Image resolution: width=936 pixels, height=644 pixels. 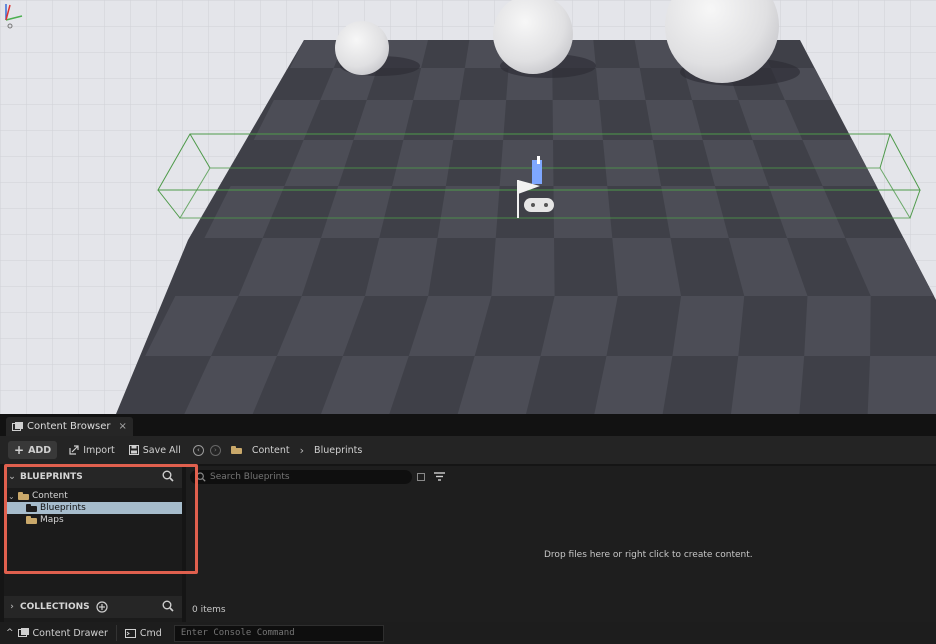 What do you see at coordinates (215, 450) in the screenshot?
I see `forward-arrow-icon: ›` at bounding box center [215, 450].